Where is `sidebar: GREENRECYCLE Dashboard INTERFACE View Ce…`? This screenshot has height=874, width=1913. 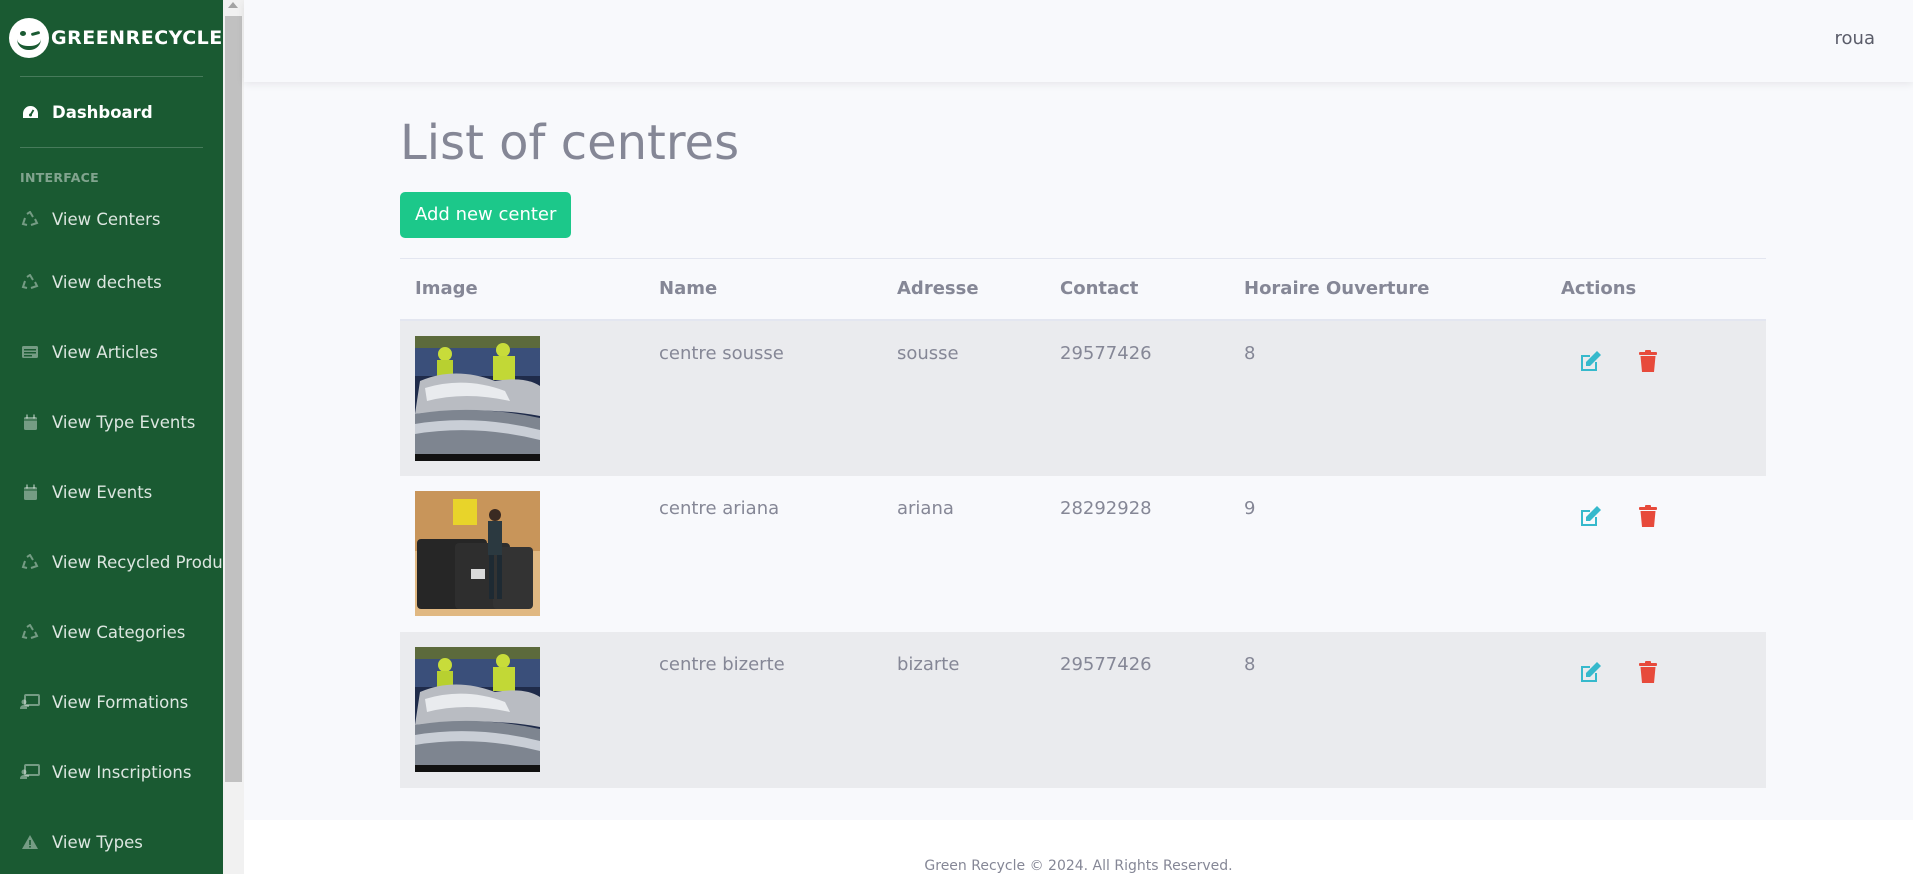 sidebar: GREENRECYCLE Dashboard INTERFACE View Ce… is located at coordinates (111, 437).